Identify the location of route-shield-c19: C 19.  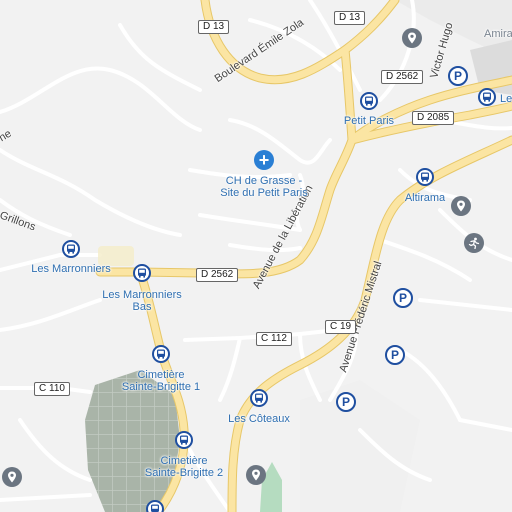
(341, 327).